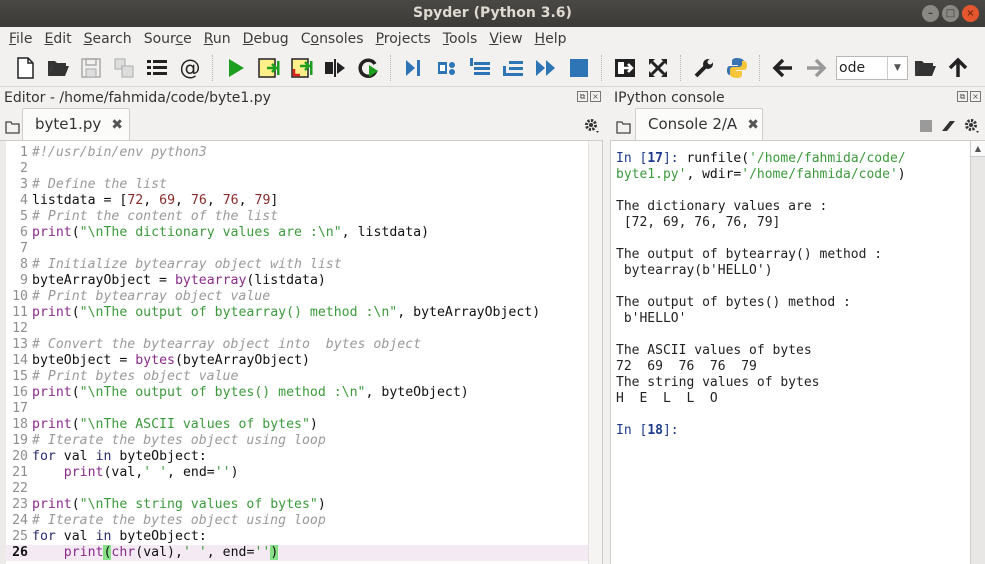 The height and width of the screenshot is (564, 985). What do you see at coordinates (949, 126) in the screenshot?
I see `eraser-icon` at bounding box center [949, 126].